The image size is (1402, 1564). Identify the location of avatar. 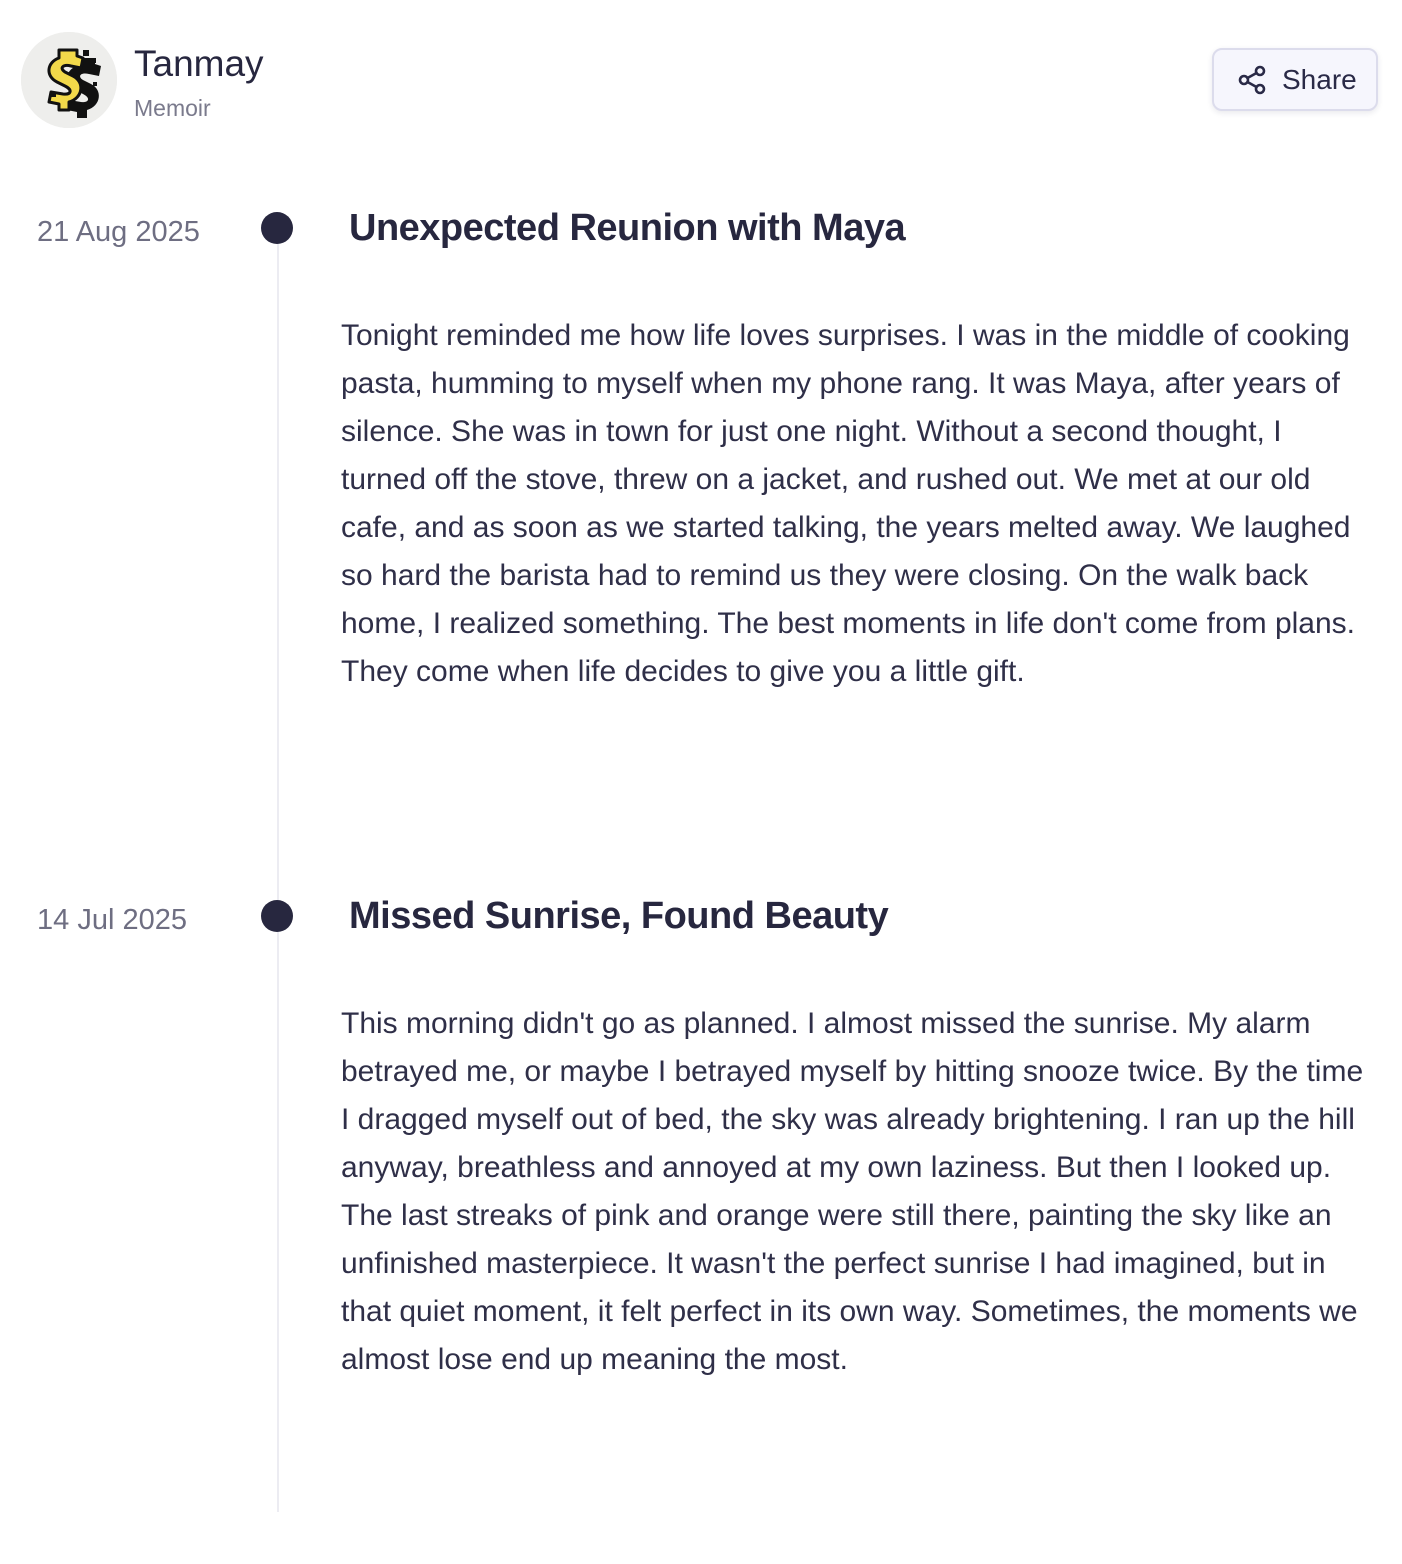
(69, 80).